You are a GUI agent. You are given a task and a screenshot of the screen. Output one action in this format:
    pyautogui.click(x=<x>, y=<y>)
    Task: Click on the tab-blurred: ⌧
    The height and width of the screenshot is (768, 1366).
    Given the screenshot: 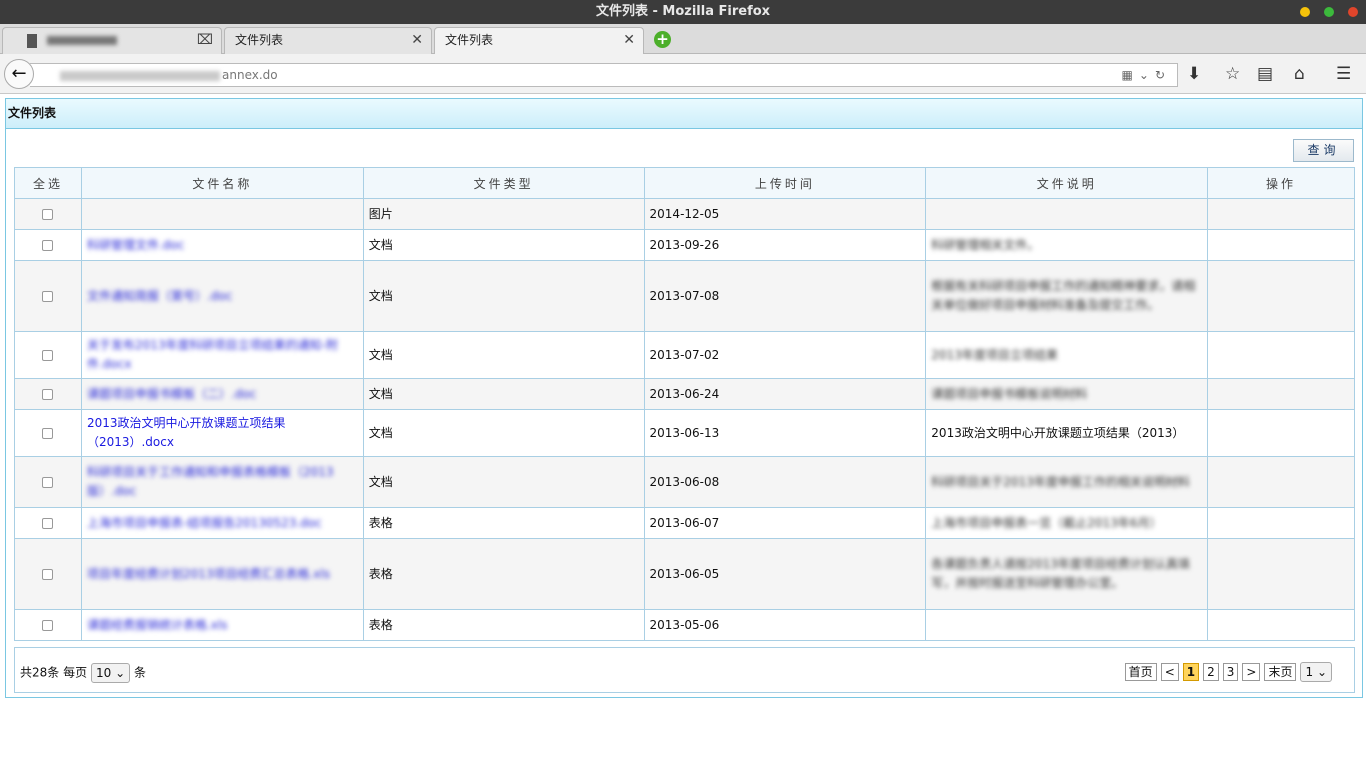 What is the action you would take?
    pyautogui.click(x=112, y=40)
    